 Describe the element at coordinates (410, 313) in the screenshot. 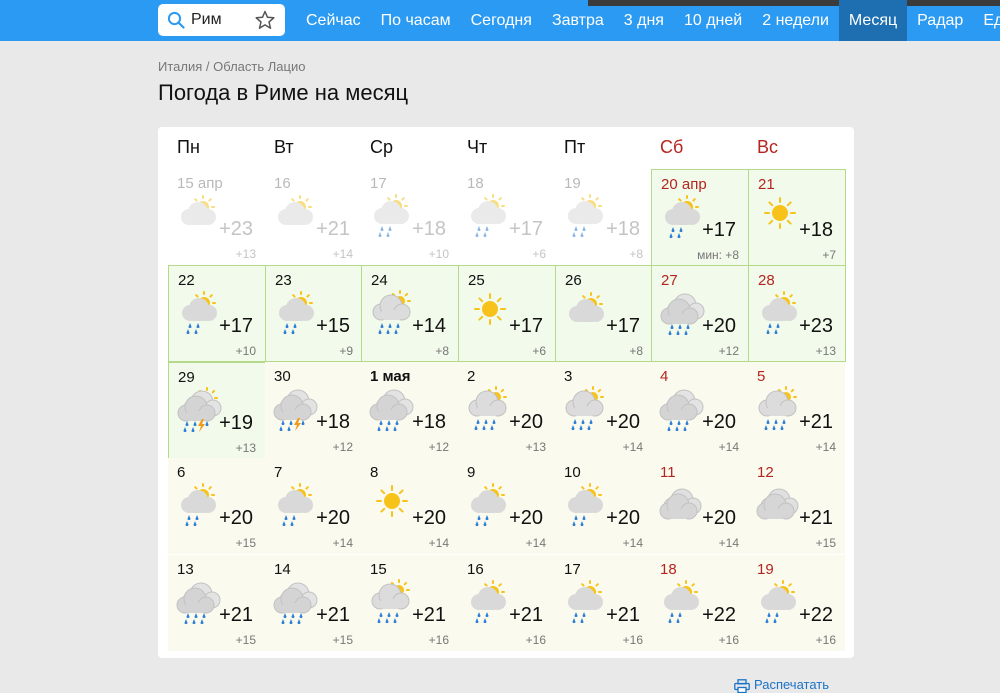

I see `day-cell: 24 +14 +8` at that location.